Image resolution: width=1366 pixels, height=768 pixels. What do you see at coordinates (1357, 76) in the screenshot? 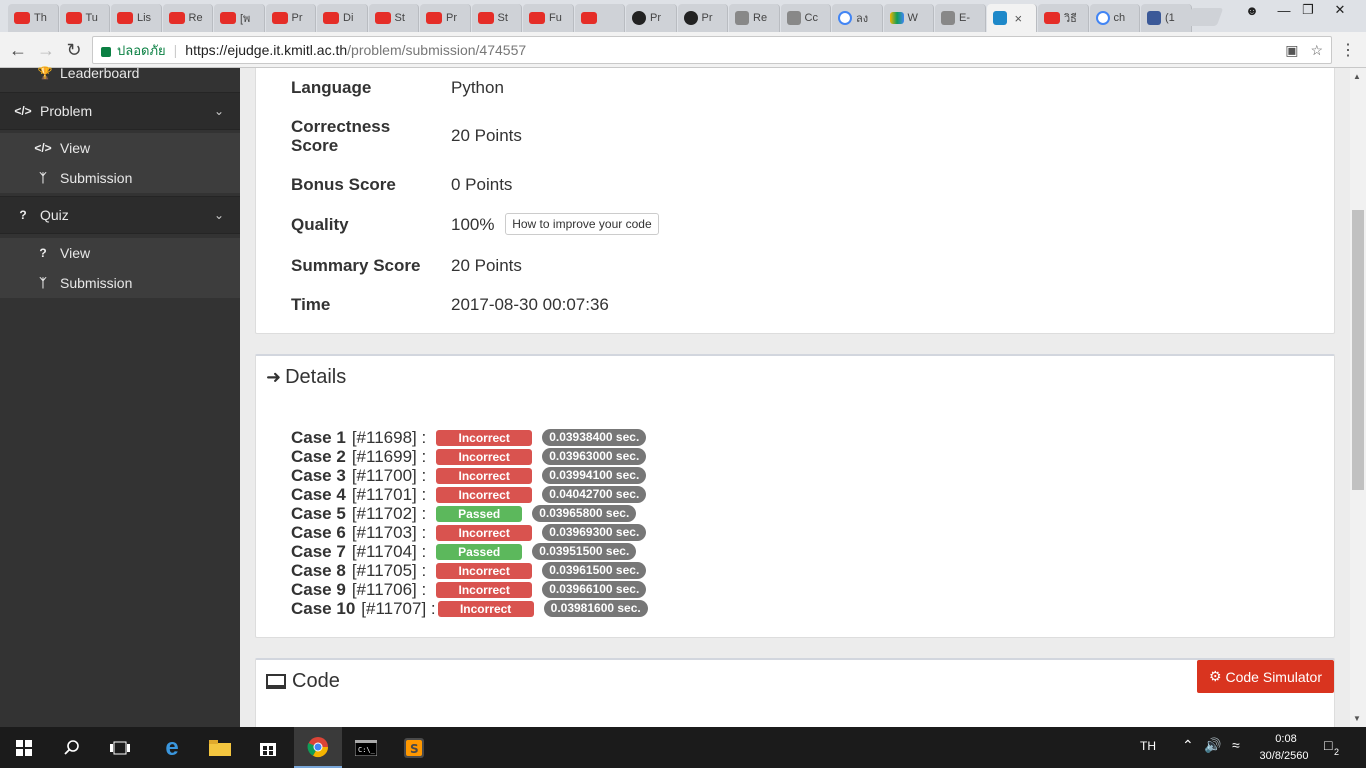
I see `scroll-up-icon: ▲` at bounding box center [1357, 76].